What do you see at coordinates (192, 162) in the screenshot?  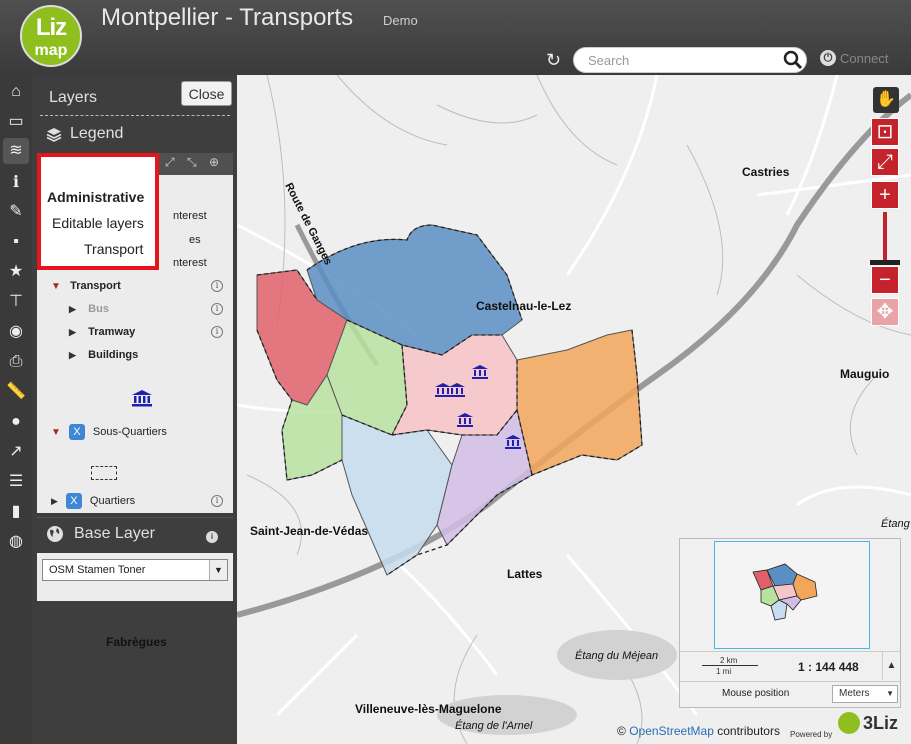 I see `collapse-icon: ⤡` at bounding box center [192, 162].